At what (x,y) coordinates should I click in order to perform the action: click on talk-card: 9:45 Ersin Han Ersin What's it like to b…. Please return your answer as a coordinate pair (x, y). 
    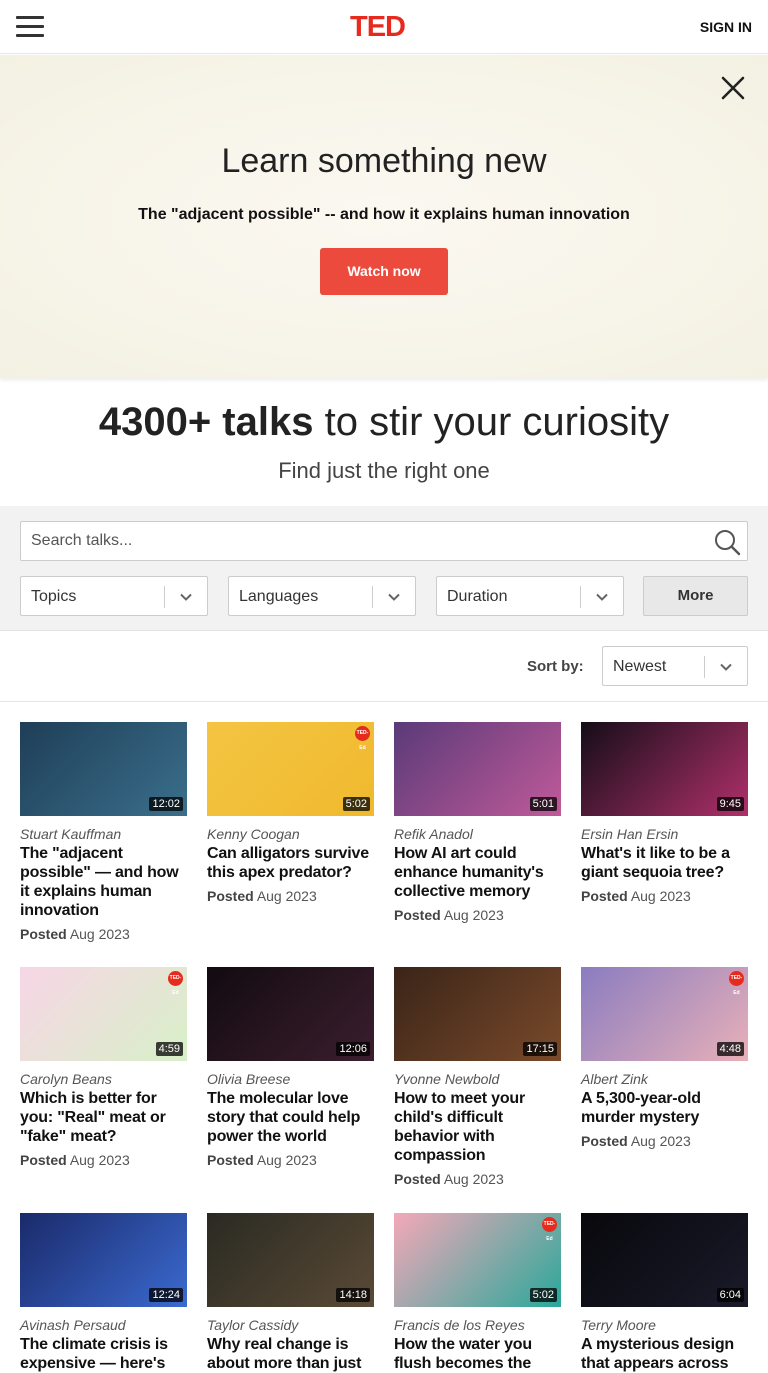
    Looking at the image, I should click on (664, 813).